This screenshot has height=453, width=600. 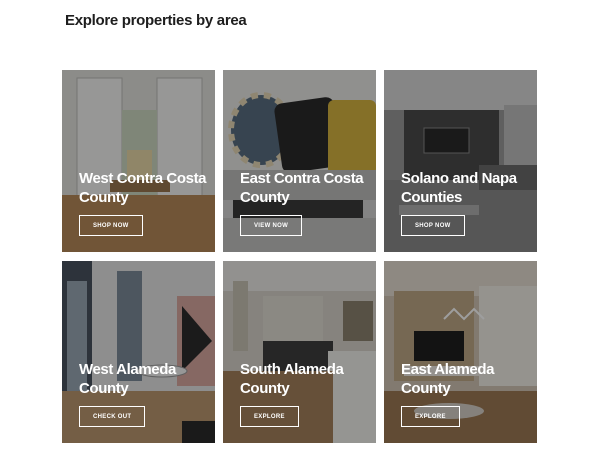 I want to click on area-card-east-alameda: East Alameda County EXPLORE, so click(x=460, y=352).